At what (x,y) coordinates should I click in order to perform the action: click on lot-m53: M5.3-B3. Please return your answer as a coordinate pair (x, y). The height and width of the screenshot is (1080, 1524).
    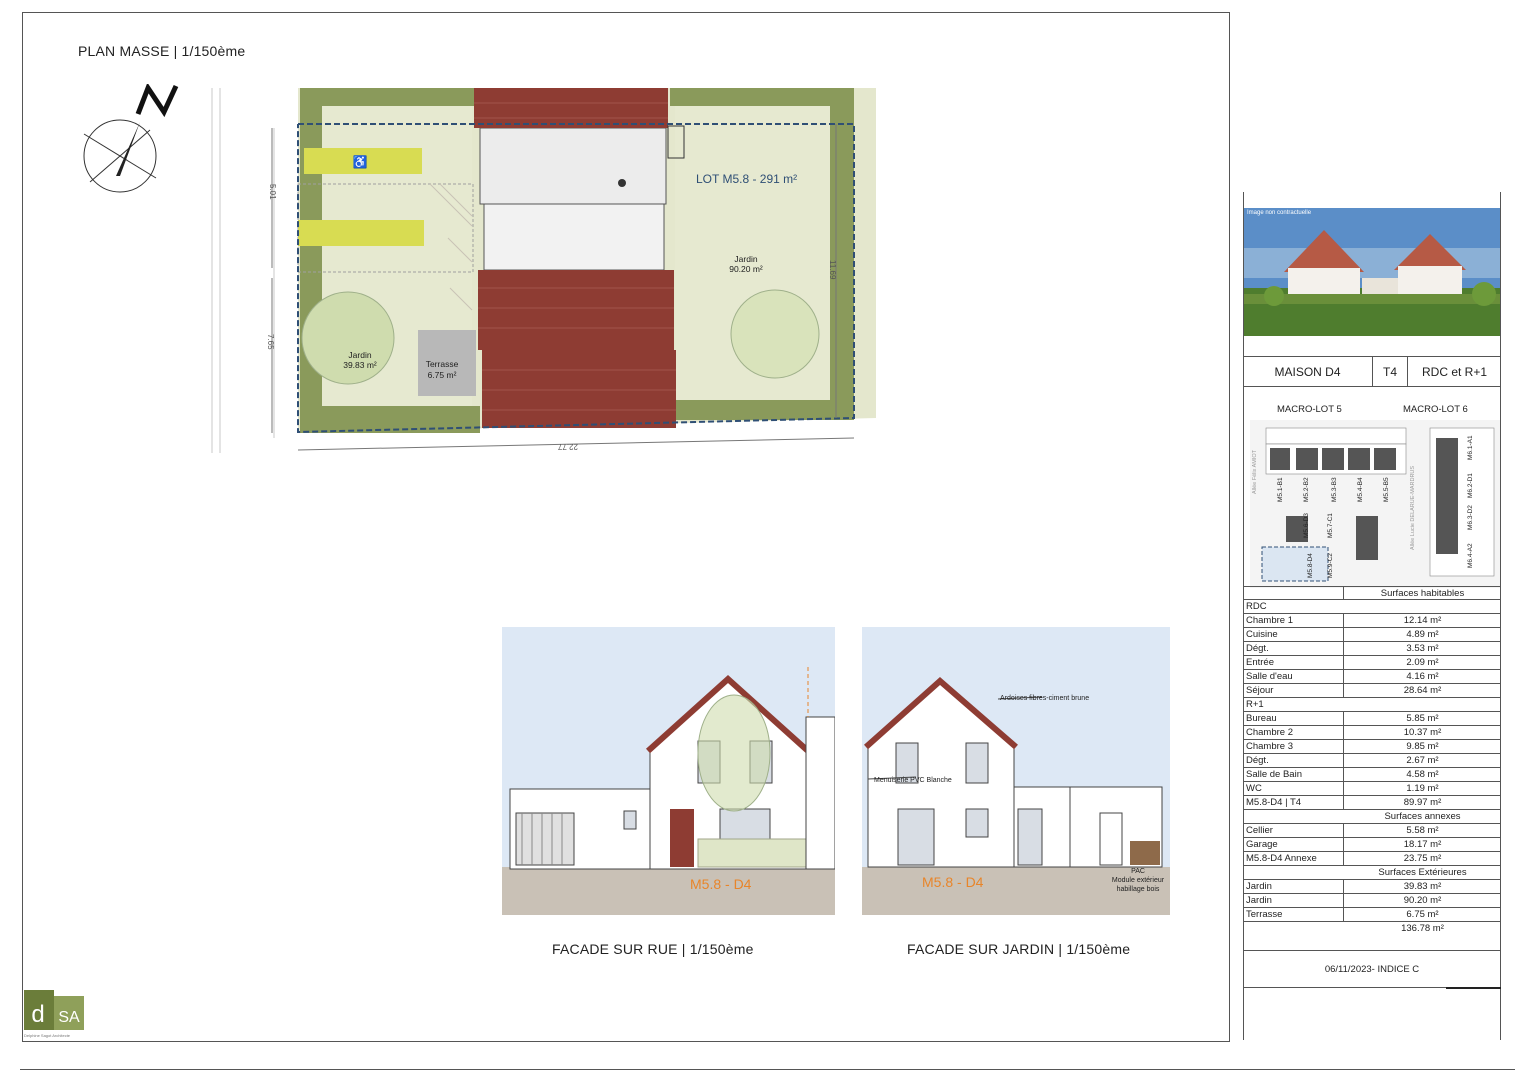
    Looking at the image, I should click on (1334, 489).